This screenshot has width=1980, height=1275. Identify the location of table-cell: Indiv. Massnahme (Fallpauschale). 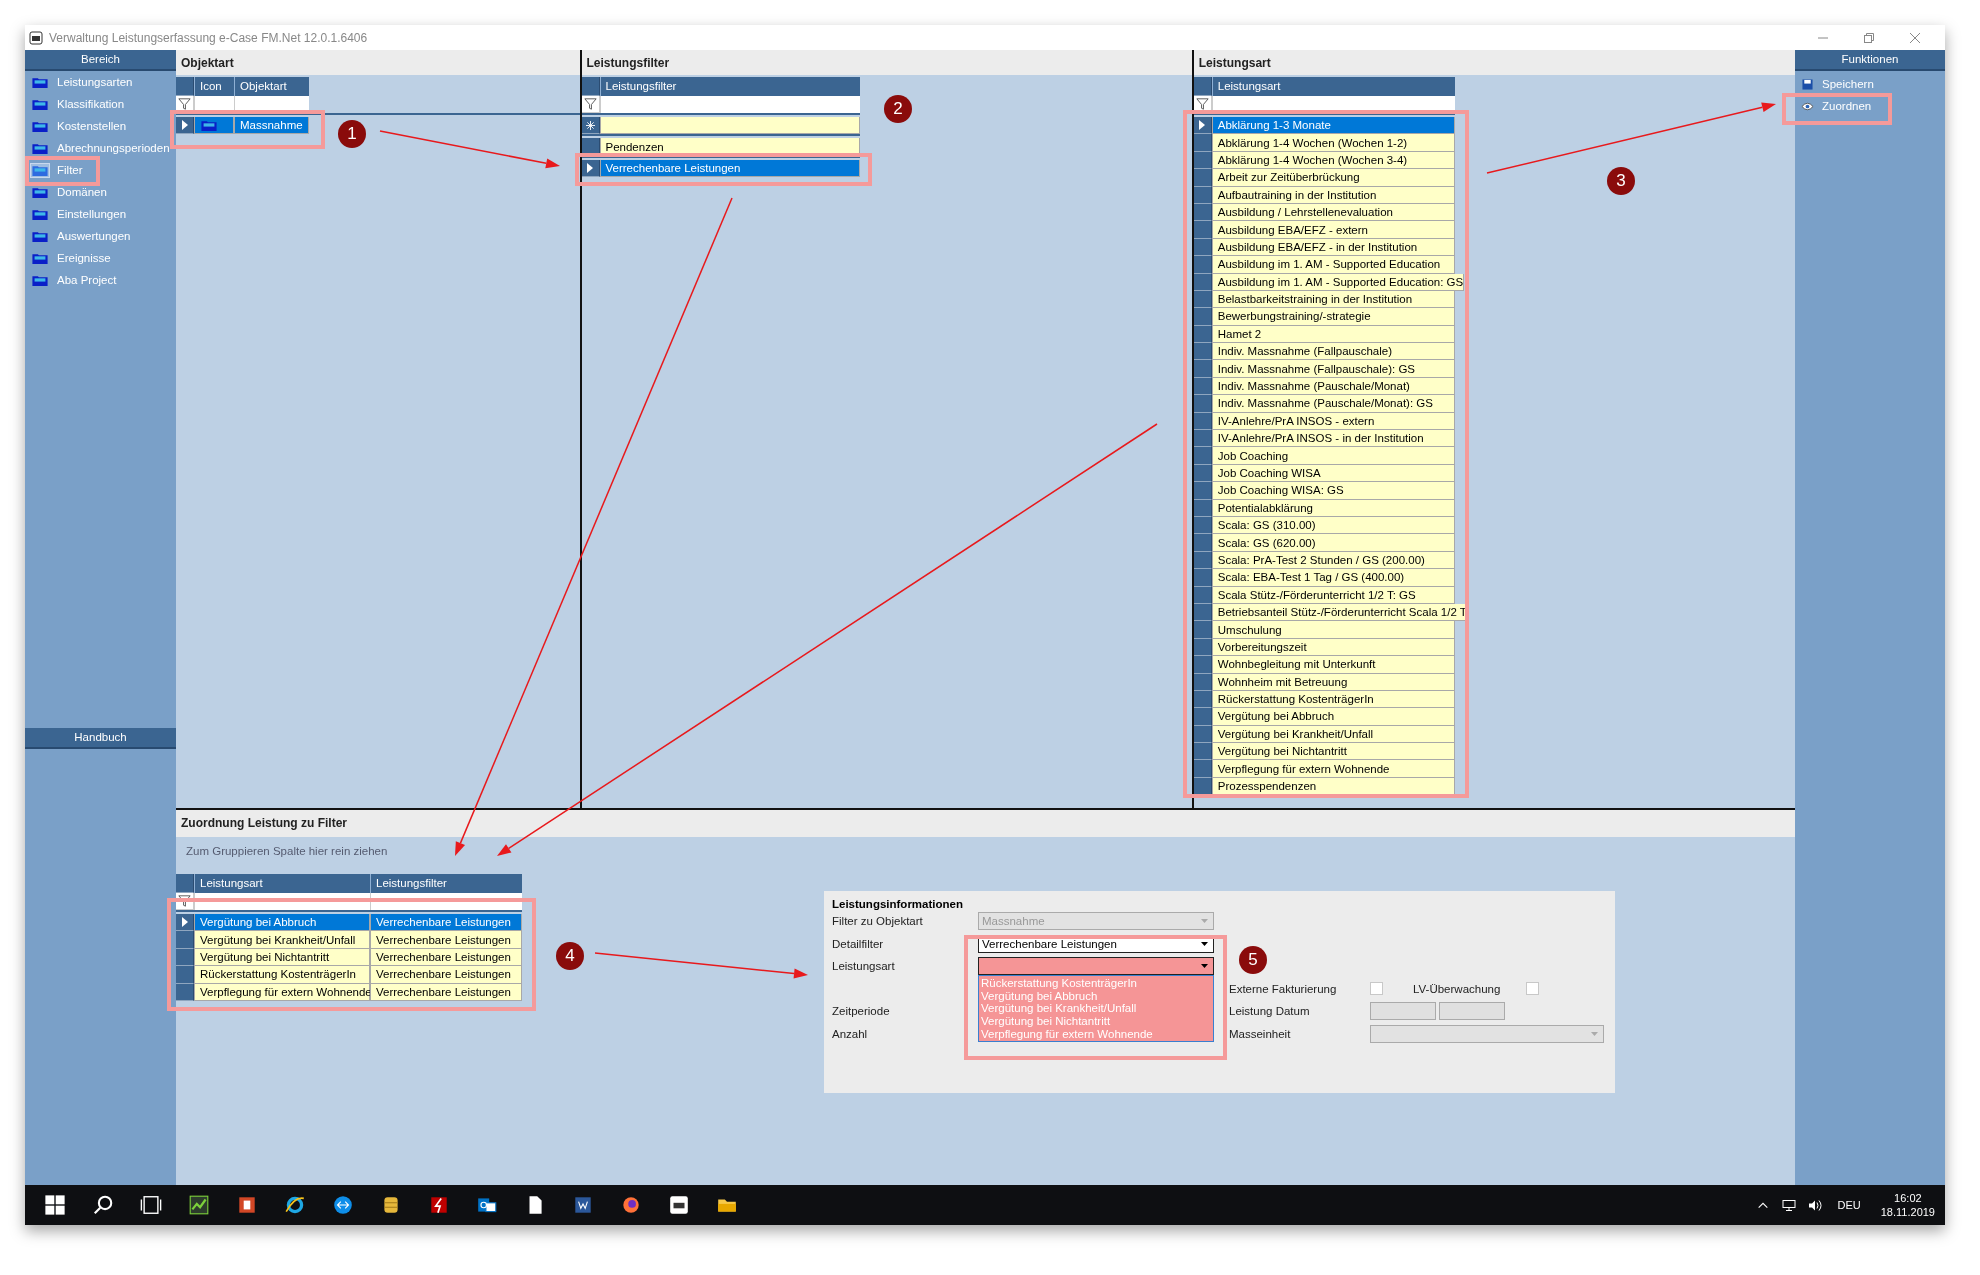
(1333, 352).